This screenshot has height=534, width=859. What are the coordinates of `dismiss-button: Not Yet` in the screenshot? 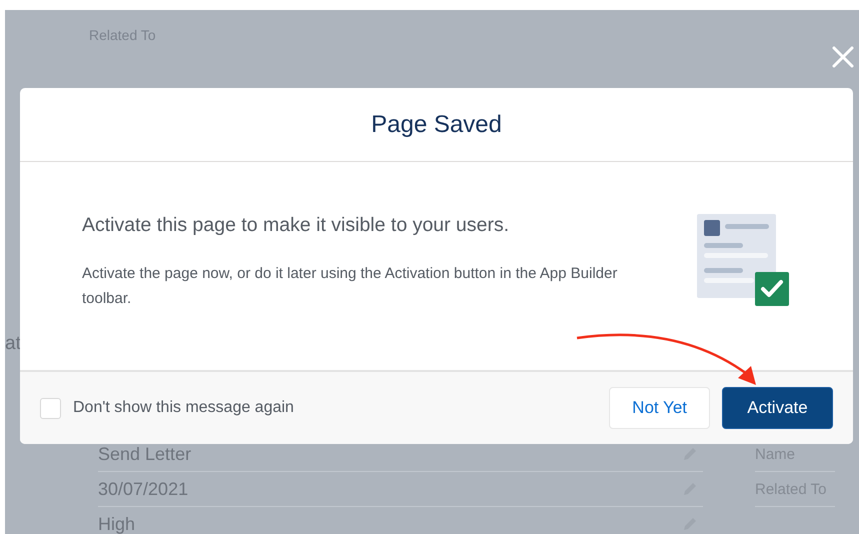 It's located at (659, 408).